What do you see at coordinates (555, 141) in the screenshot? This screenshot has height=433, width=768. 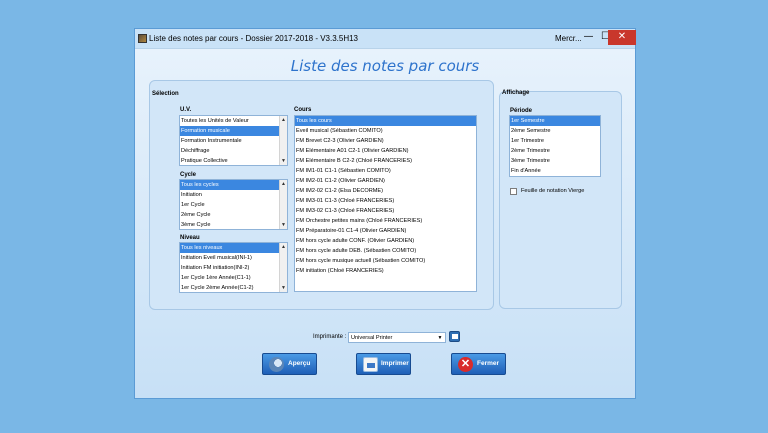 I see `list-item: 1er Trimestre` at bounding box center [555, 141].